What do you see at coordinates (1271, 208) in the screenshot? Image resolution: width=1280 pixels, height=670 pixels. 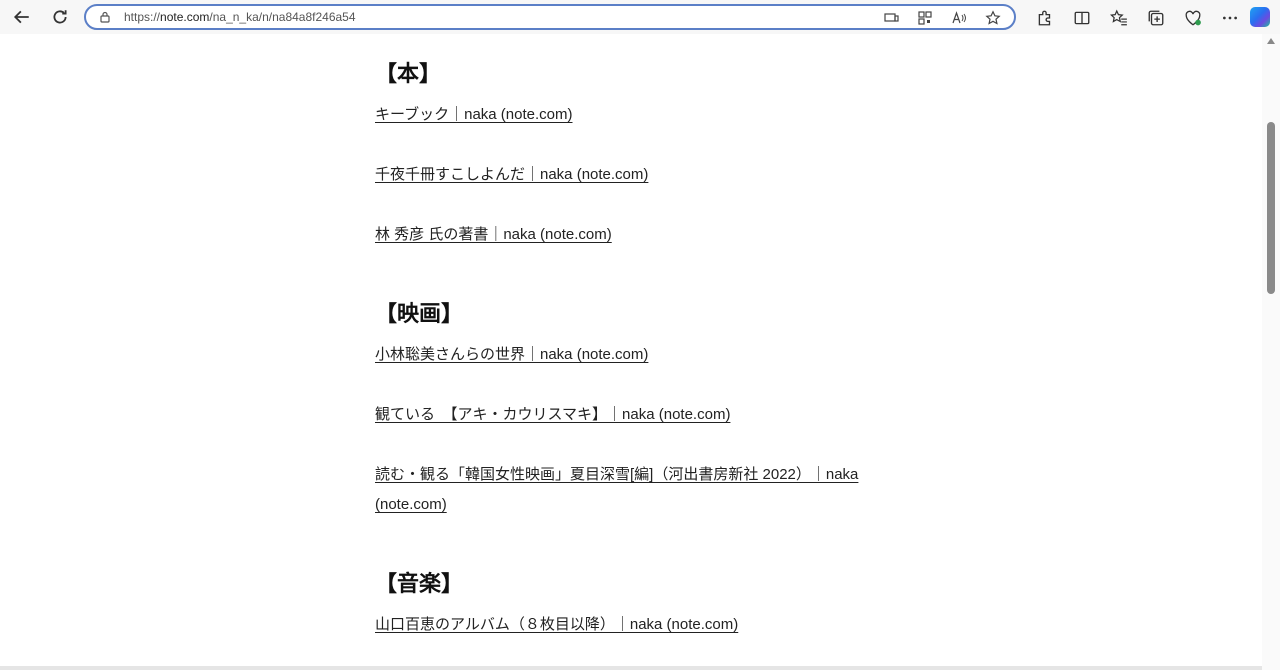 I see `scroll-thumb` at bounding box center [1271, 208].